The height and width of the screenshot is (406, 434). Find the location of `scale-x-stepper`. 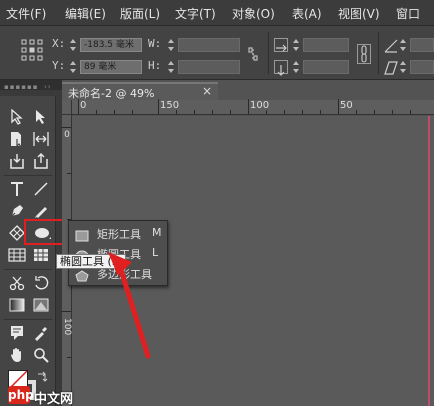

scale-x-stepper is located at coordinates (296, 45).